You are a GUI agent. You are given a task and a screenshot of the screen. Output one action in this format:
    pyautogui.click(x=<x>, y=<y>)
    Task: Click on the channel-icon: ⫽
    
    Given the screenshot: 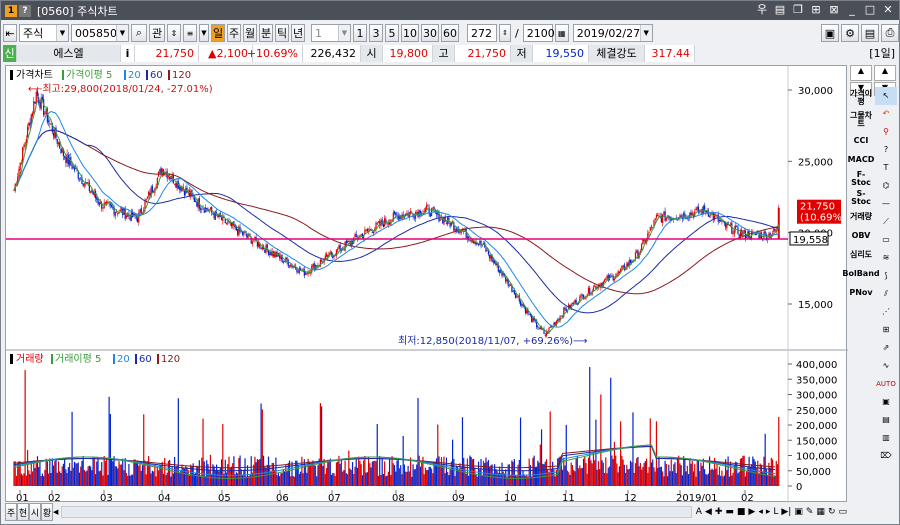 What is the action you would take?
    pyautogui.click(x=886, y=294)
    